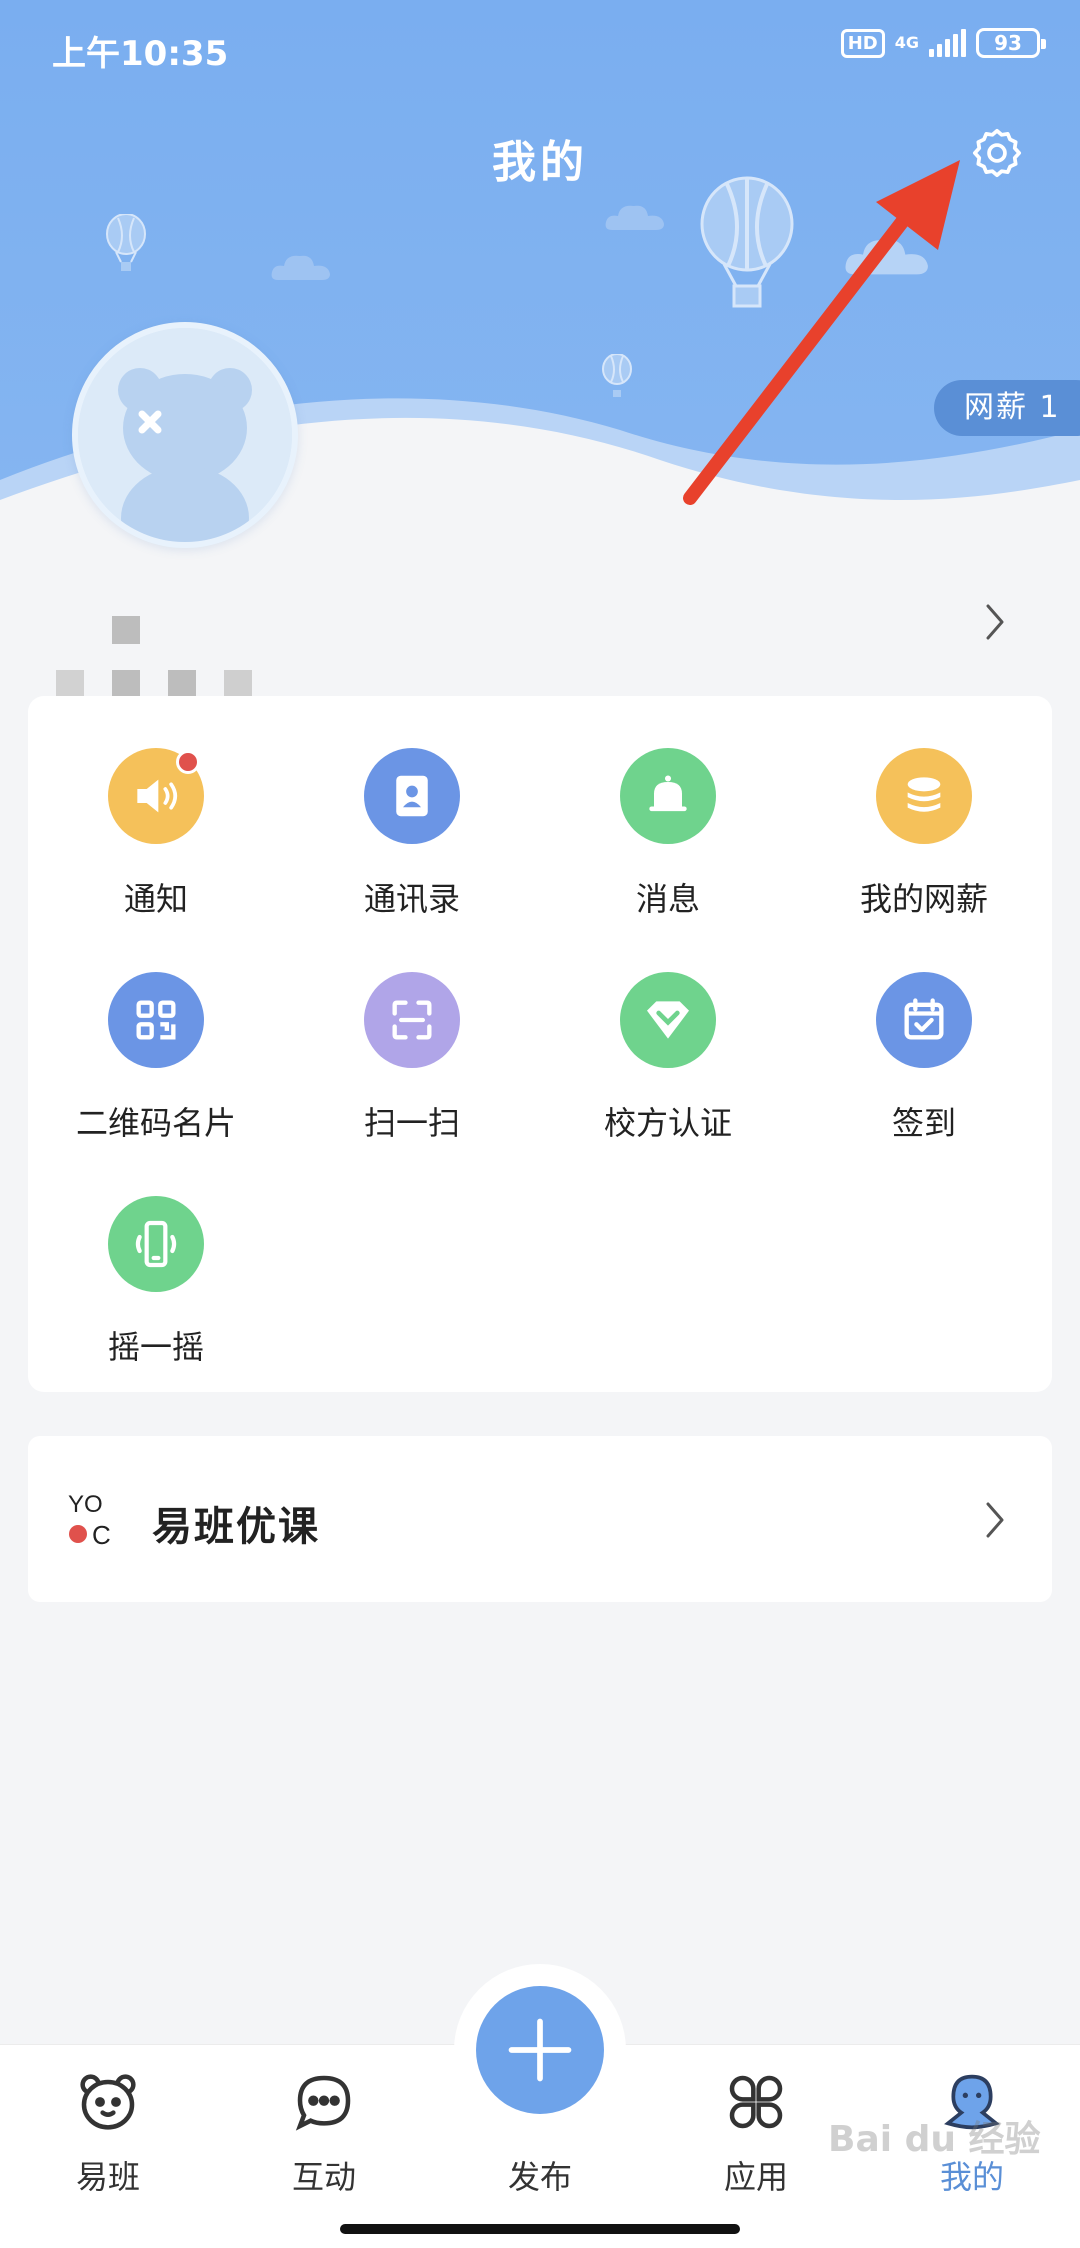 This screenshot has height=2248, width=1080. I want to click on grid-label: 签到, so click(923, 1123).